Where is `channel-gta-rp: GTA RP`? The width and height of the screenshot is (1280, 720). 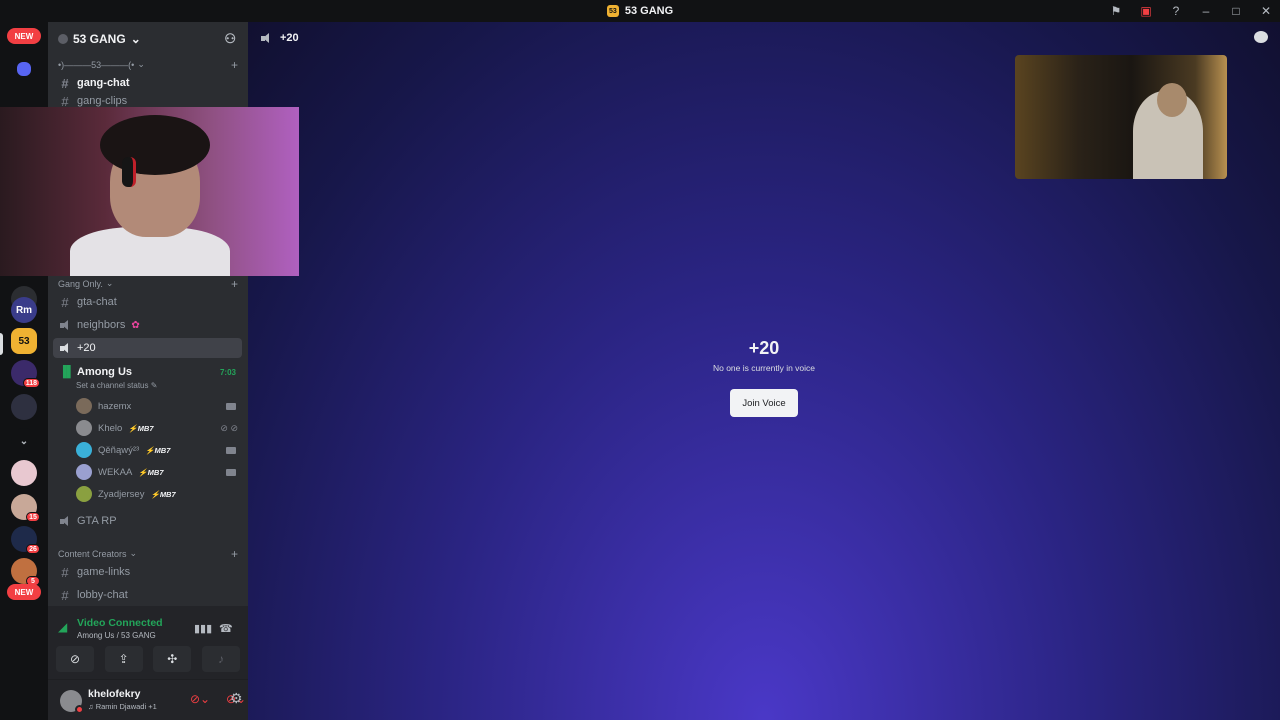 channel-gta-rp: GTA RP is located at coordinates (147, 521).